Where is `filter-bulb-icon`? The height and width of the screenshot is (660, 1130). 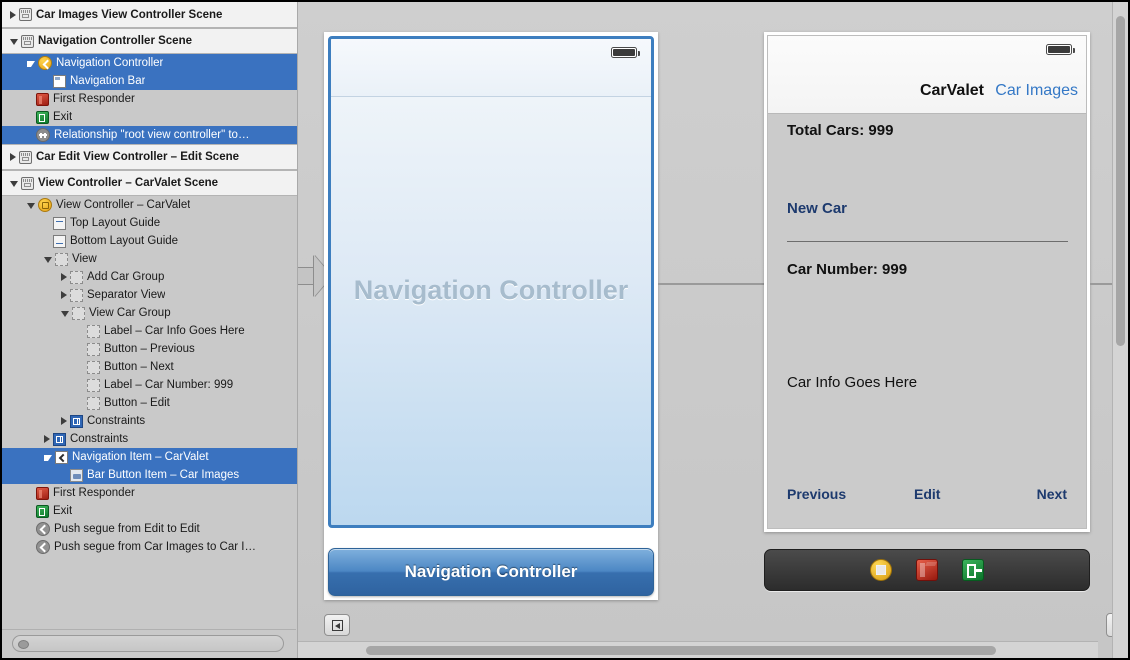 filter-bulb-icon is located at coordinates (23, 644).